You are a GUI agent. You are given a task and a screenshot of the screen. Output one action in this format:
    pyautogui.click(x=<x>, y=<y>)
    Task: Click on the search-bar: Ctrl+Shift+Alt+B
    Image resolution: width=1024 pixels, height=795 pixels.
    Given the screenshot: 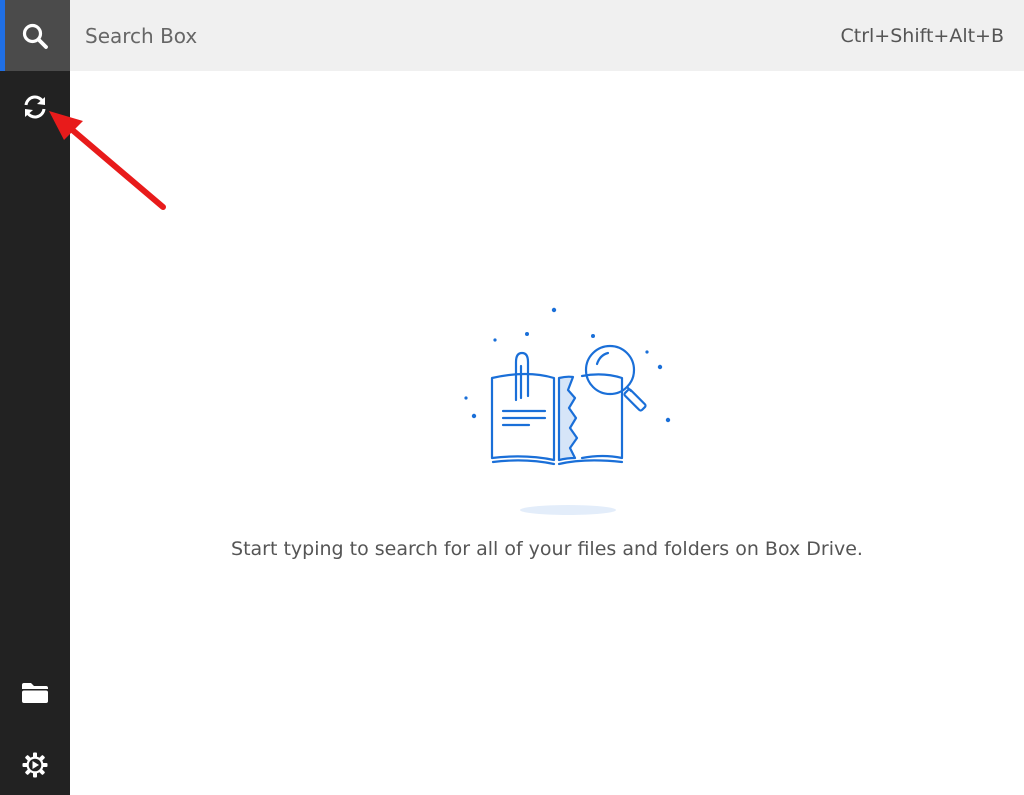 What is the action you would take?
    pyautogui.click(x=547, y=35)
    